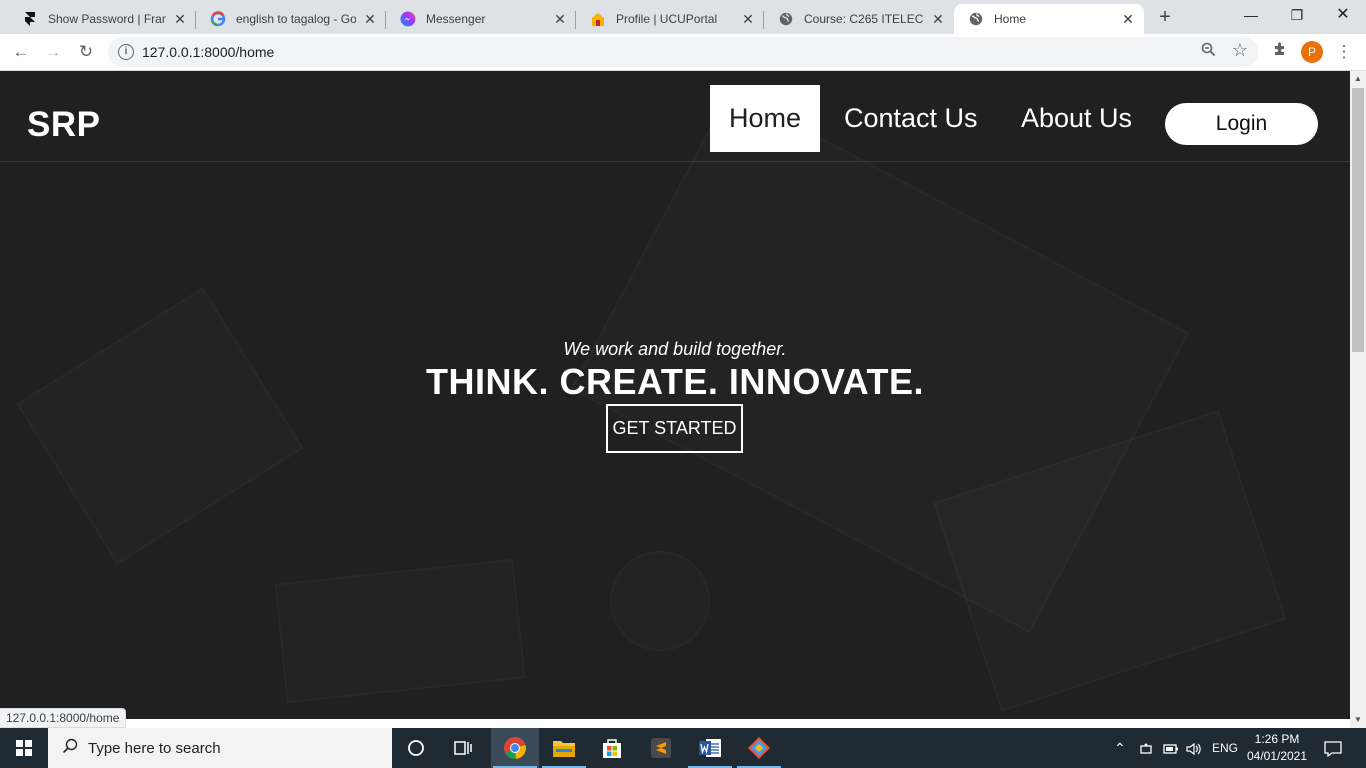 The height and width of the screenshot is (768, 1366). Describe the element at coordinates (1076, 118) in the screenshot. I see `nav-about-us: About Us` at that location.